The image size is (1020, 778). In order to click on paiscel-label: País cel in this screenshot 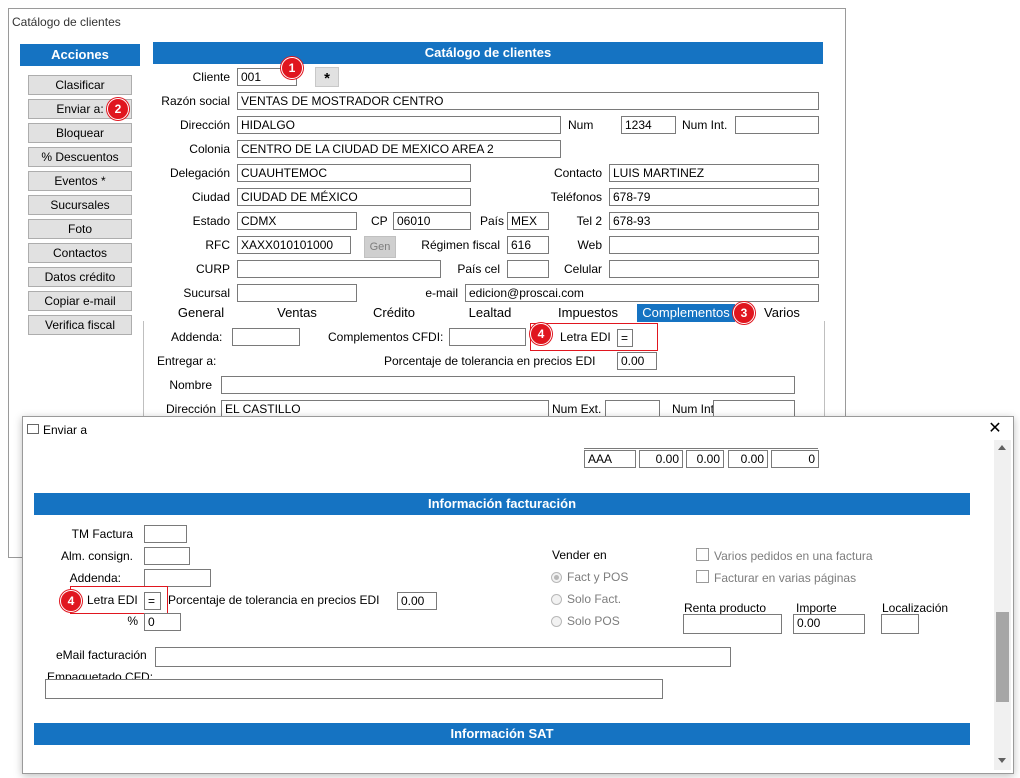, I will do `click(478, 269)`.